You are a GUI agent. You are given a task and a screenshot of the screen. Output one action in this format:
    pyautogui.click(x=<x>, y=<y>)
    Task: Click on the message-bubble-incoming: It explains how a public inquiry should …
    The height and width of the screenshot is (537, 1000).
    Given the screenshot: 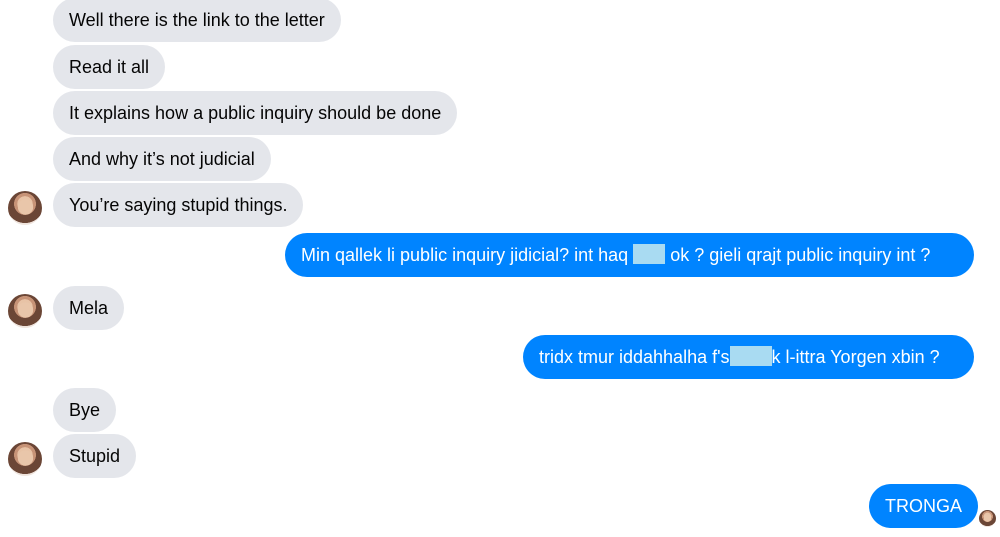 What is the action you would take?
    pyautogui.click(x=255, y=113)
    